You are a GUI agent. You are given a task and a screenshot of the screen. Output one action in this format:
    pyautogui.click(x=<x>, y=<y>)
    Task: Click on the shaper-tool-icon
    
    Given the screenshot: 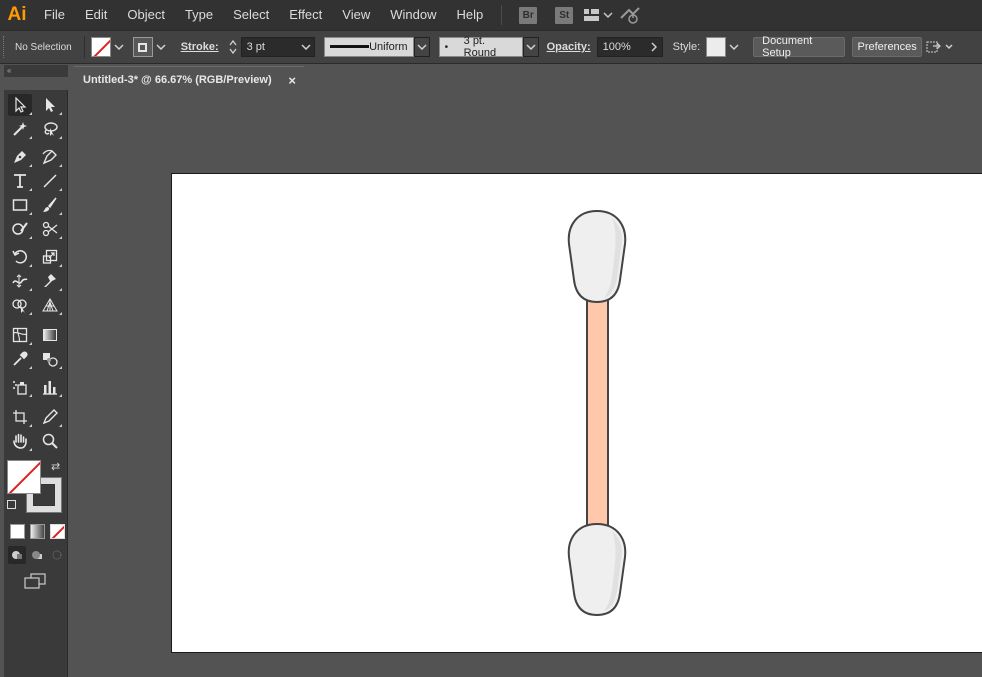 What is the action you would take?
    pyautogui.click(x=20, y=229)
    